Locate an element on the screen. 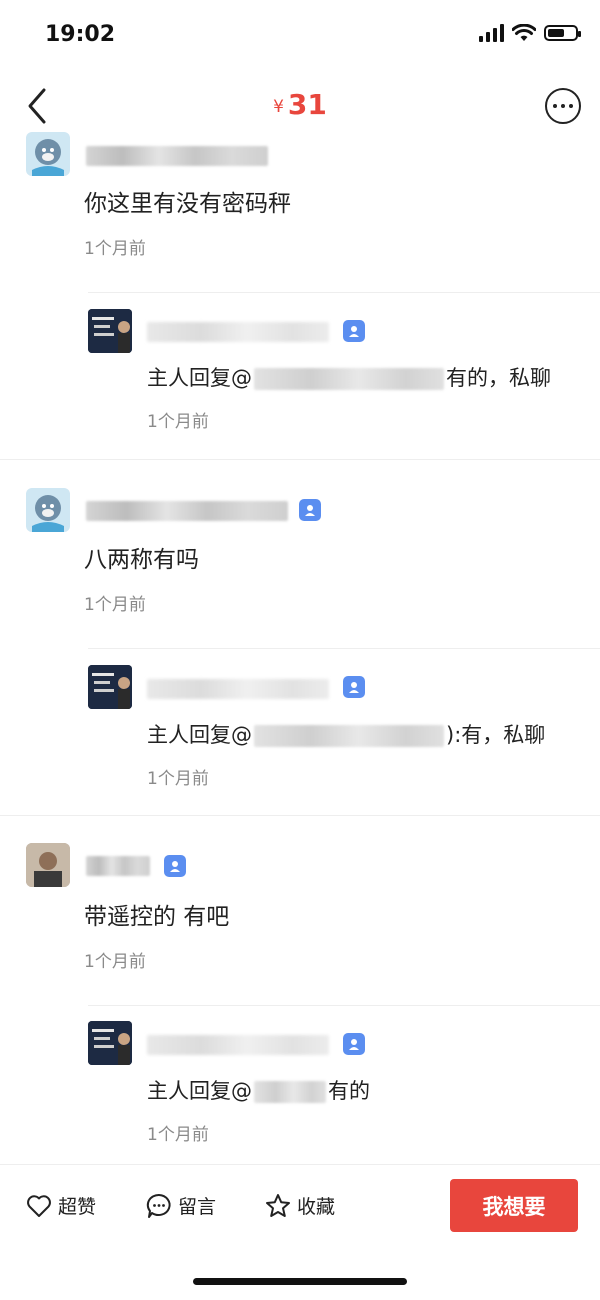 The image size is (600, 1300). comment-text: 你这里有没有密码秤 is located at coordinates (187, 204).